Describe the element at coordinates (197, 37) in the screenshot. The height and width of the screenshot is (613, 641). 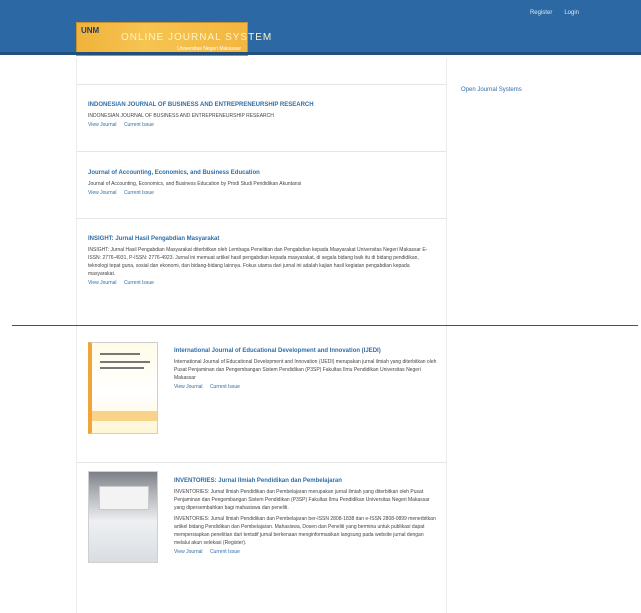
I see `logo-title: ONLINE JOURNAL SYSTEM` at that location.